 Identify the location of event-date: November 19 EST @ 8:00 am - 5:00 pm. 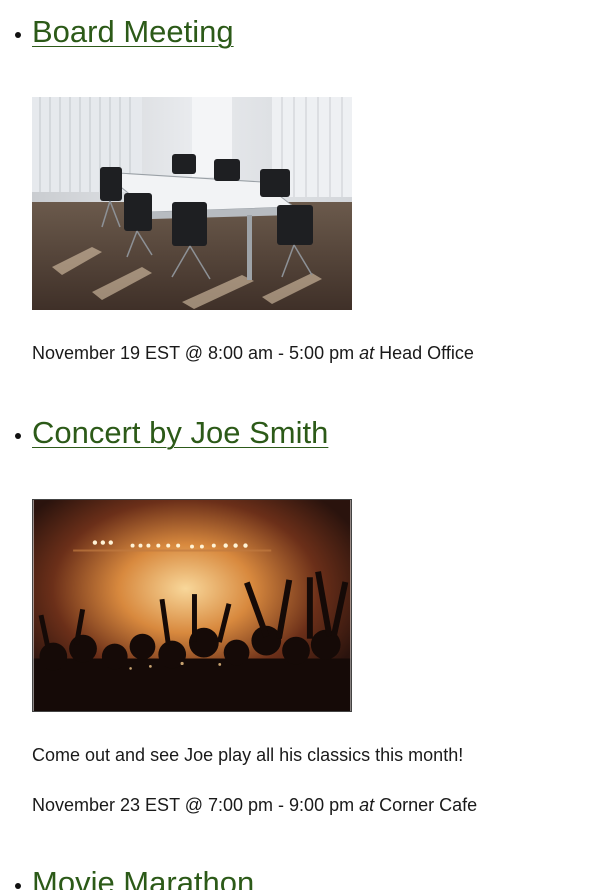
(193, 353).